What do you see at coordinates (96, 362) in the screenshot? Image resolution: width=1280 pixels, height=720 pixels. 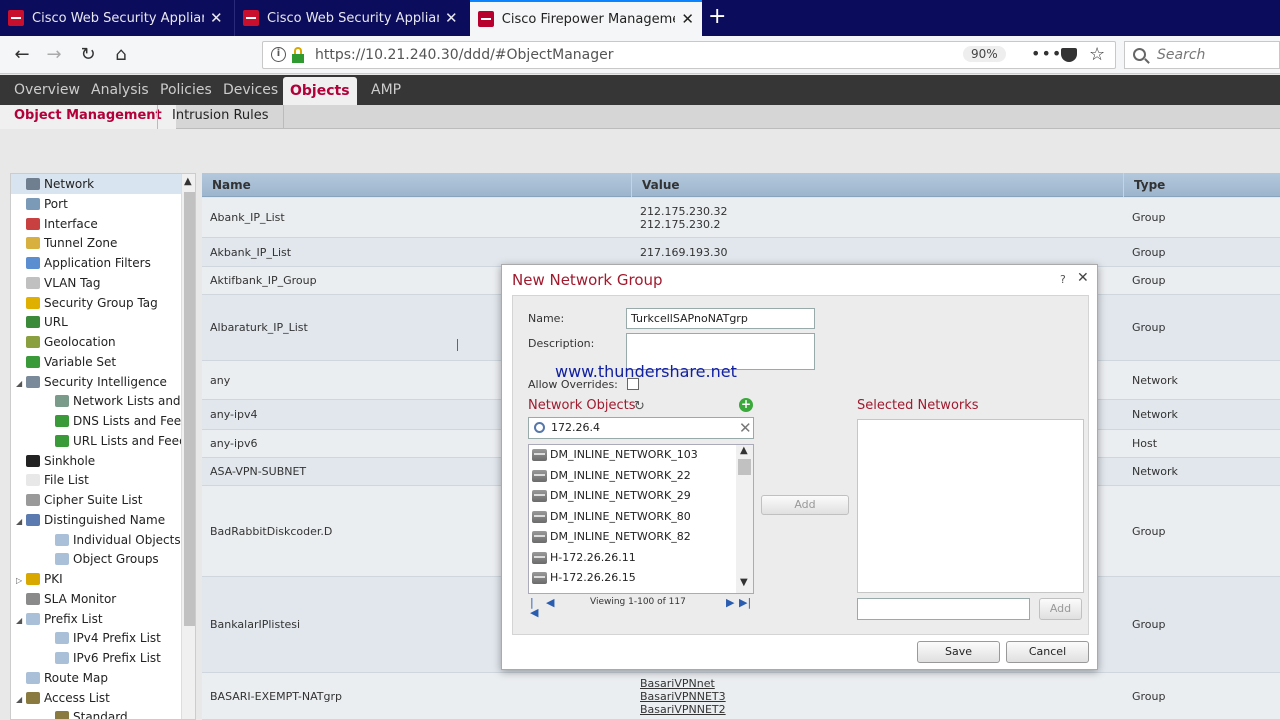 I see `tree-item-variable-set: Variable Set` at bounding box center [96, 362].